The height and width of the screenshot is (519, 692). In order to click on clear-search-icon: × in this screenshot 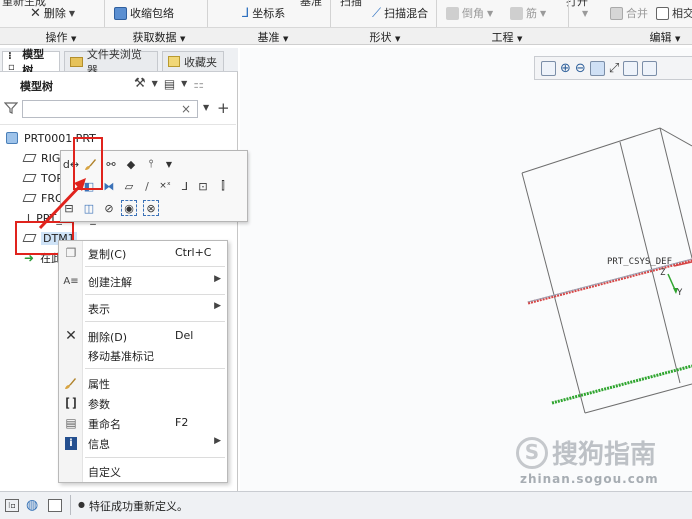, I will do `click(186, 109)`.